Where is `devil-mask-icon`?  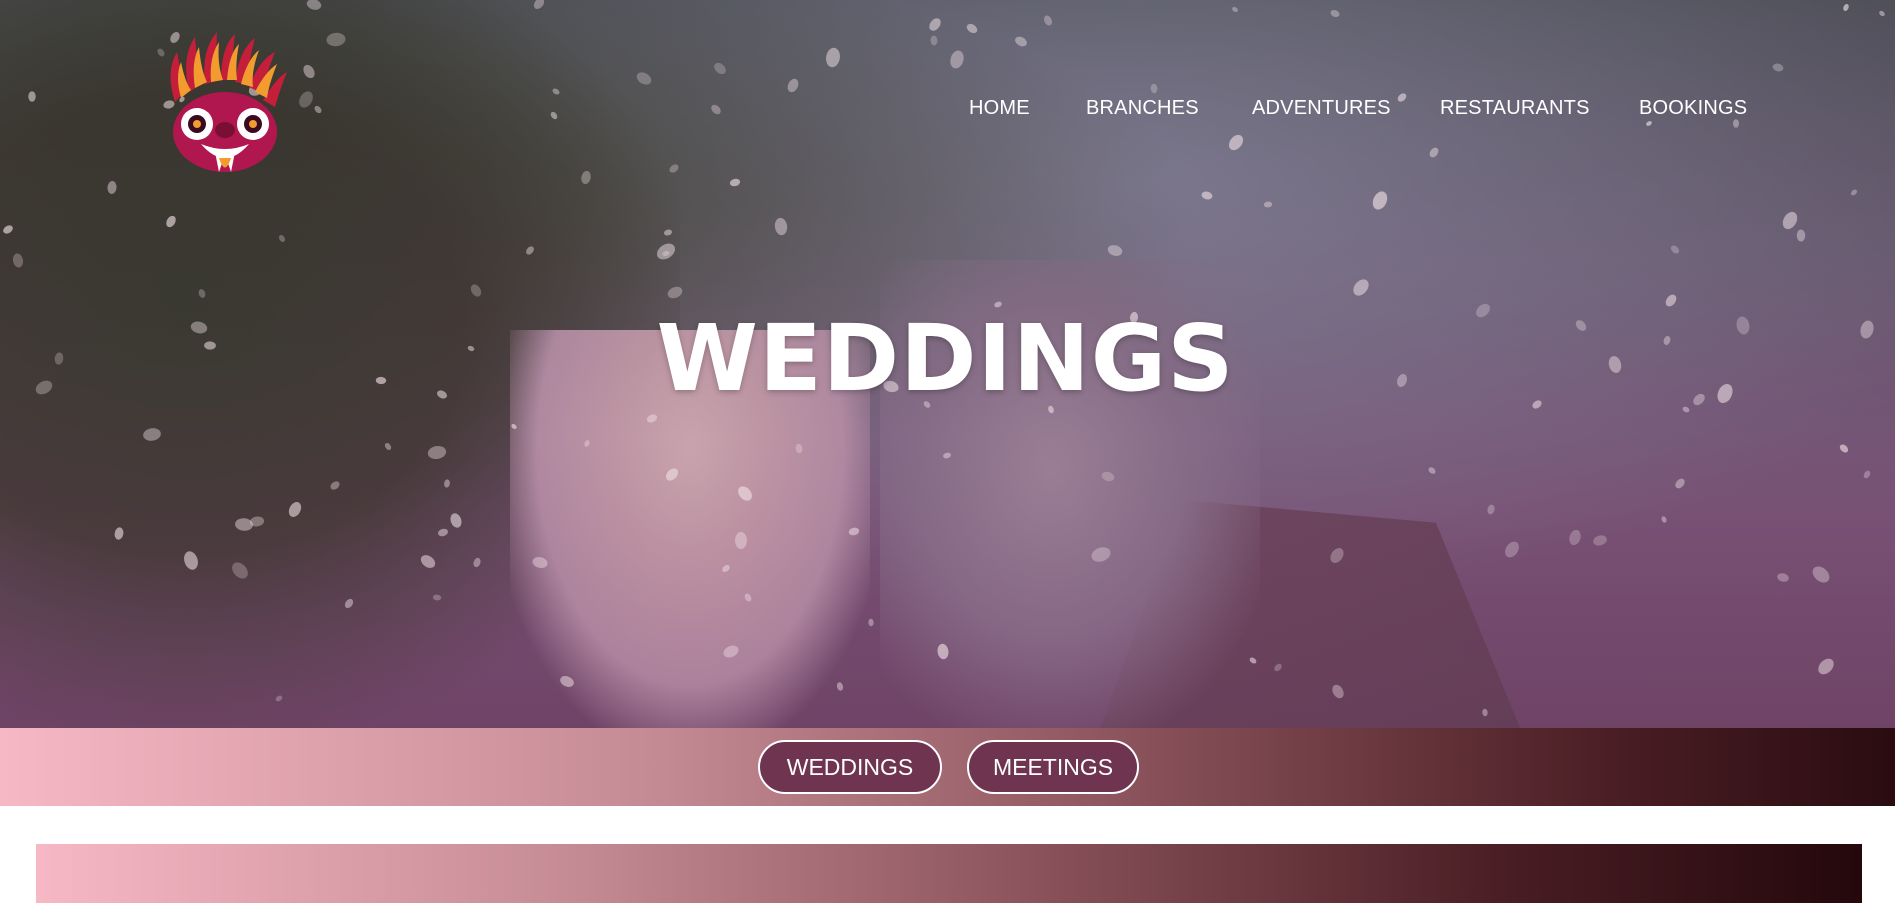
devil-mask-icon is located at coordinates (228, 102).